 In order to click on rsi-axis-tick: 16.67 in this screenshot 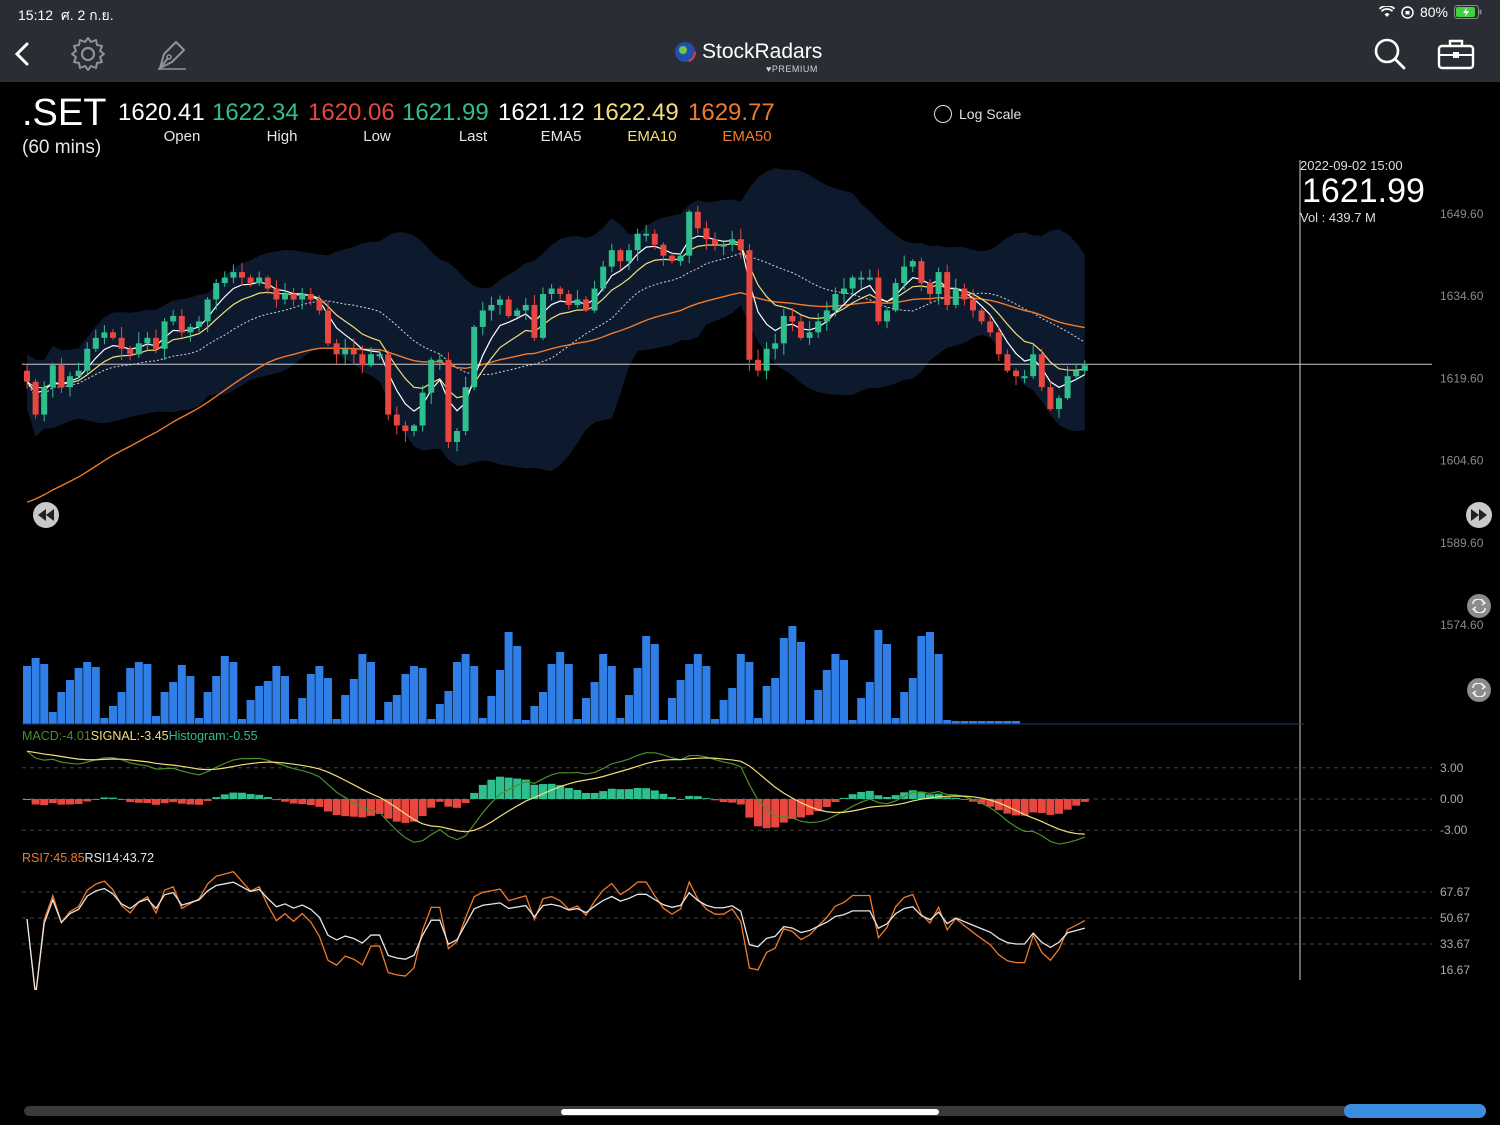, I will do `click(1455, 970)`.